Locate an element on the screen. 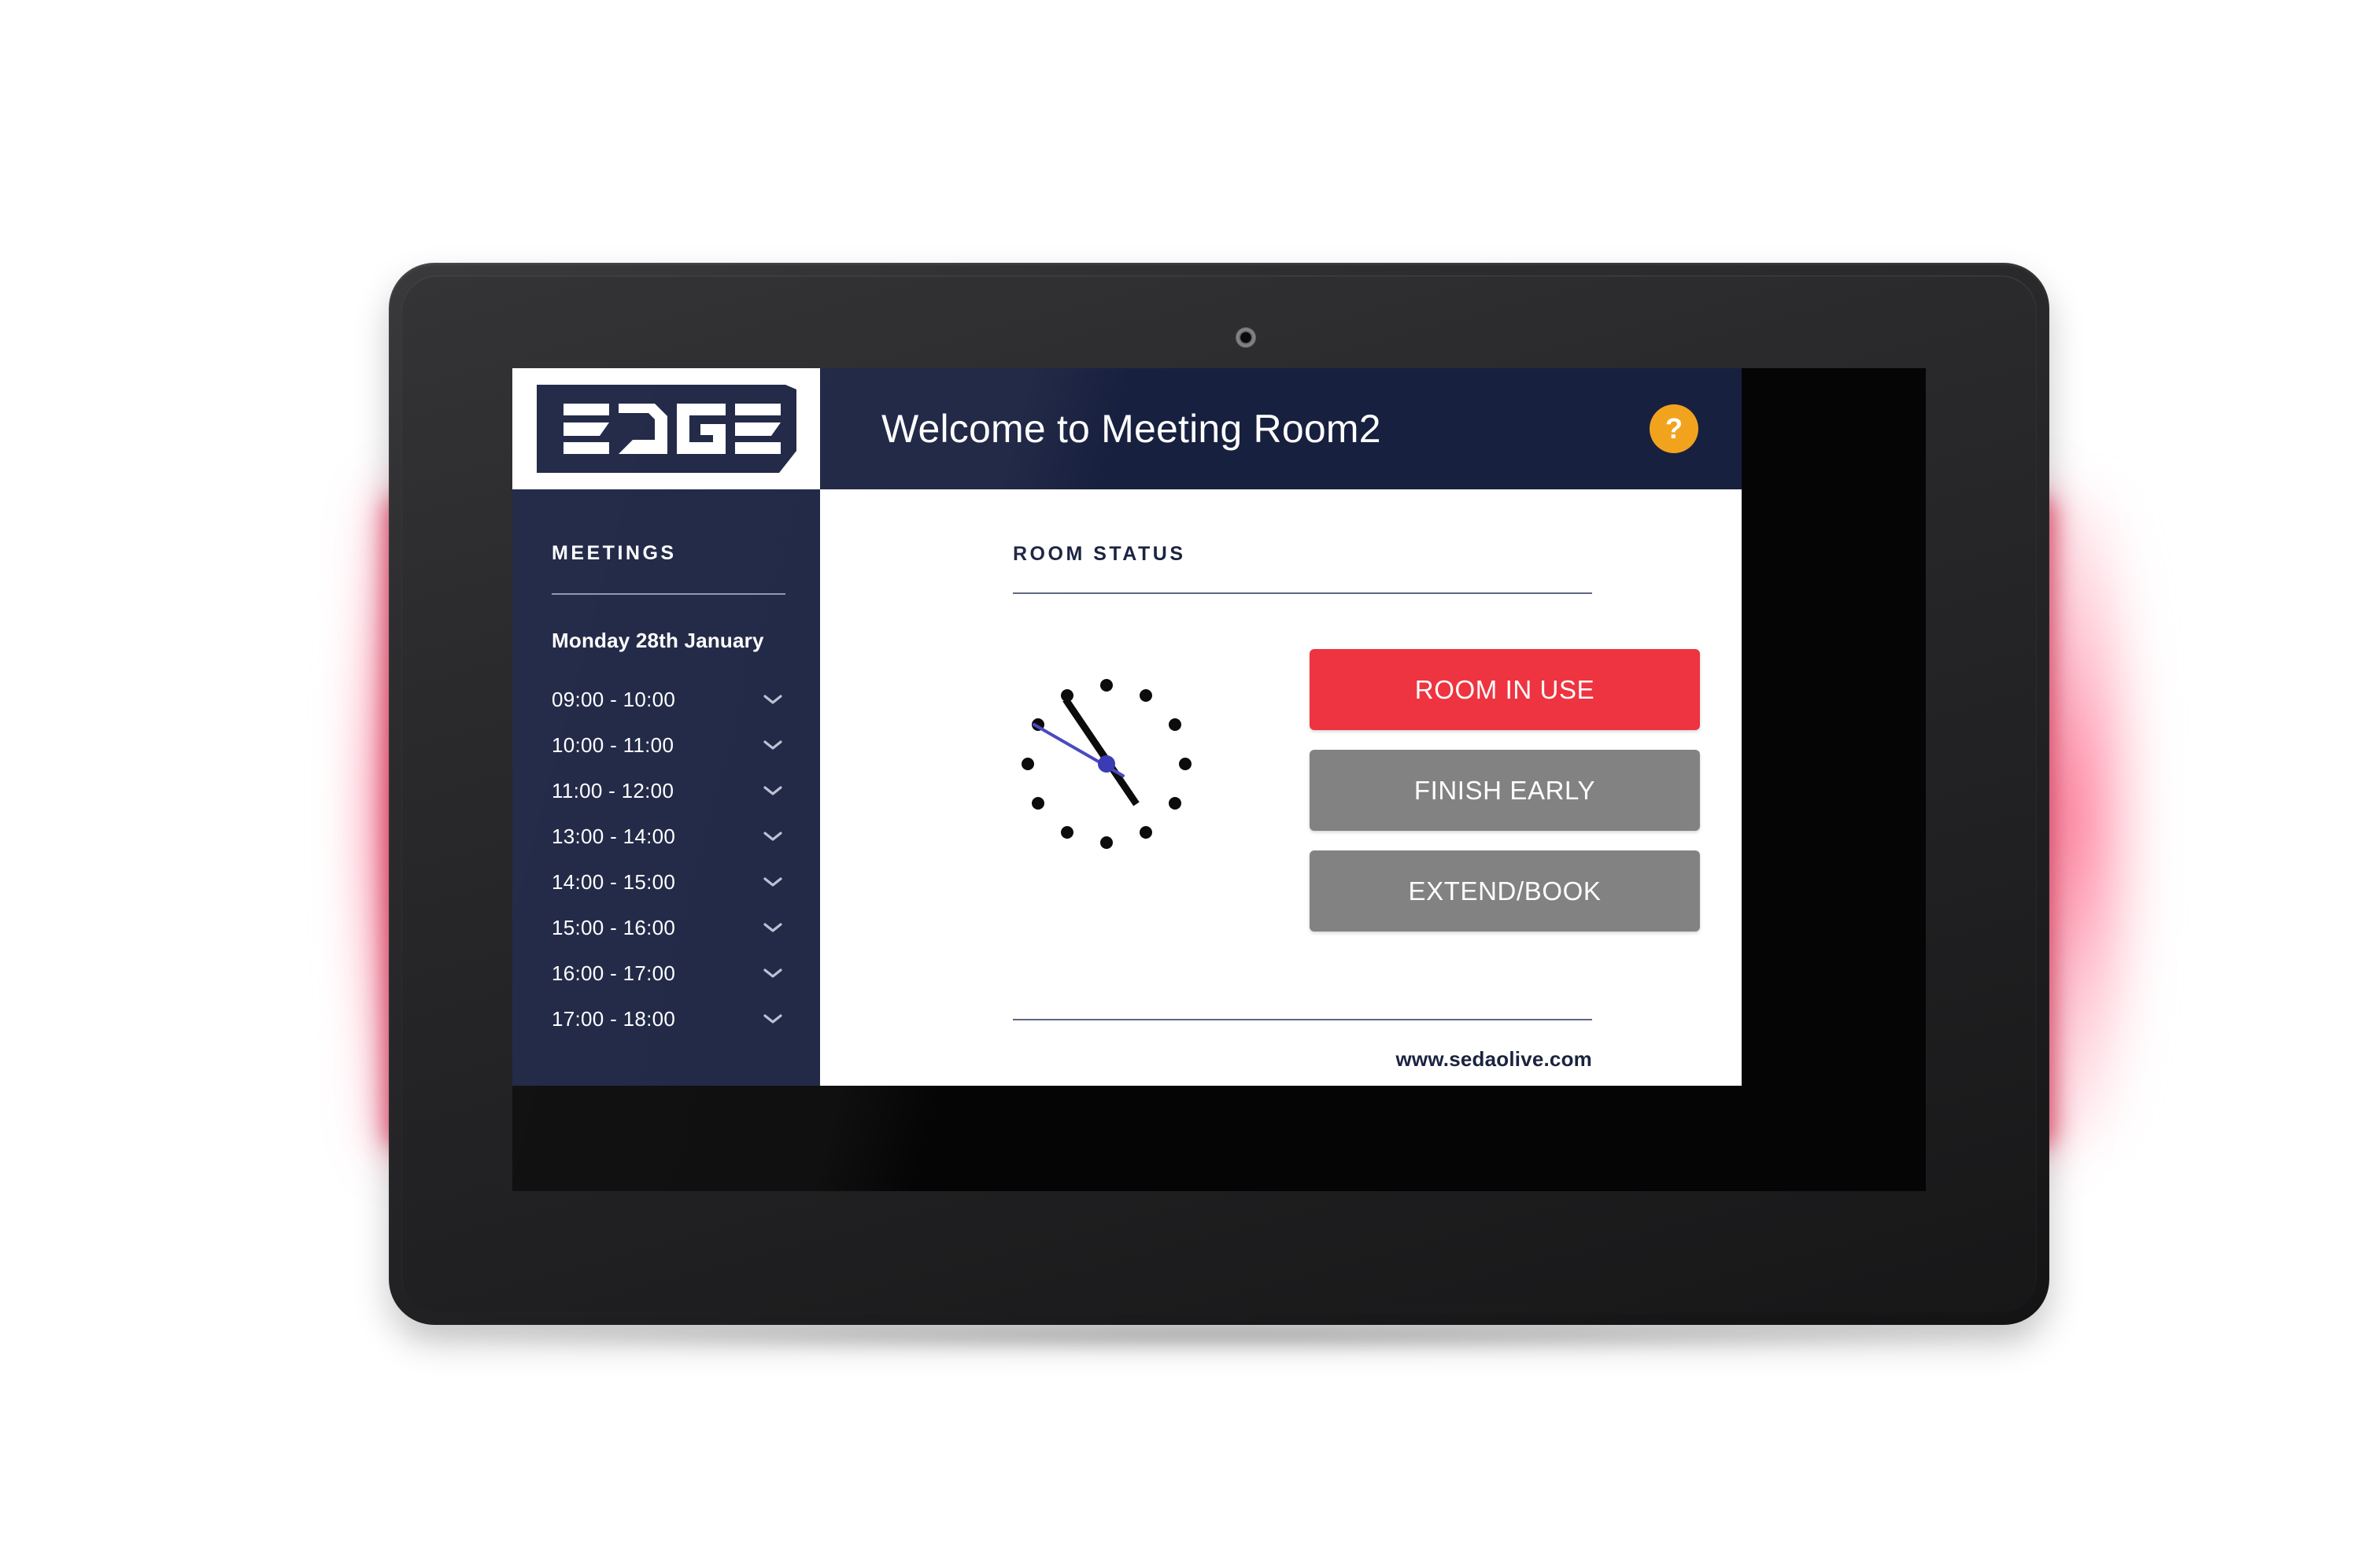 The height and width of the screenshot is (1568, 2361). meeting-slot-time: 11:00 - 12:00 is located at coordinates (613, 790).